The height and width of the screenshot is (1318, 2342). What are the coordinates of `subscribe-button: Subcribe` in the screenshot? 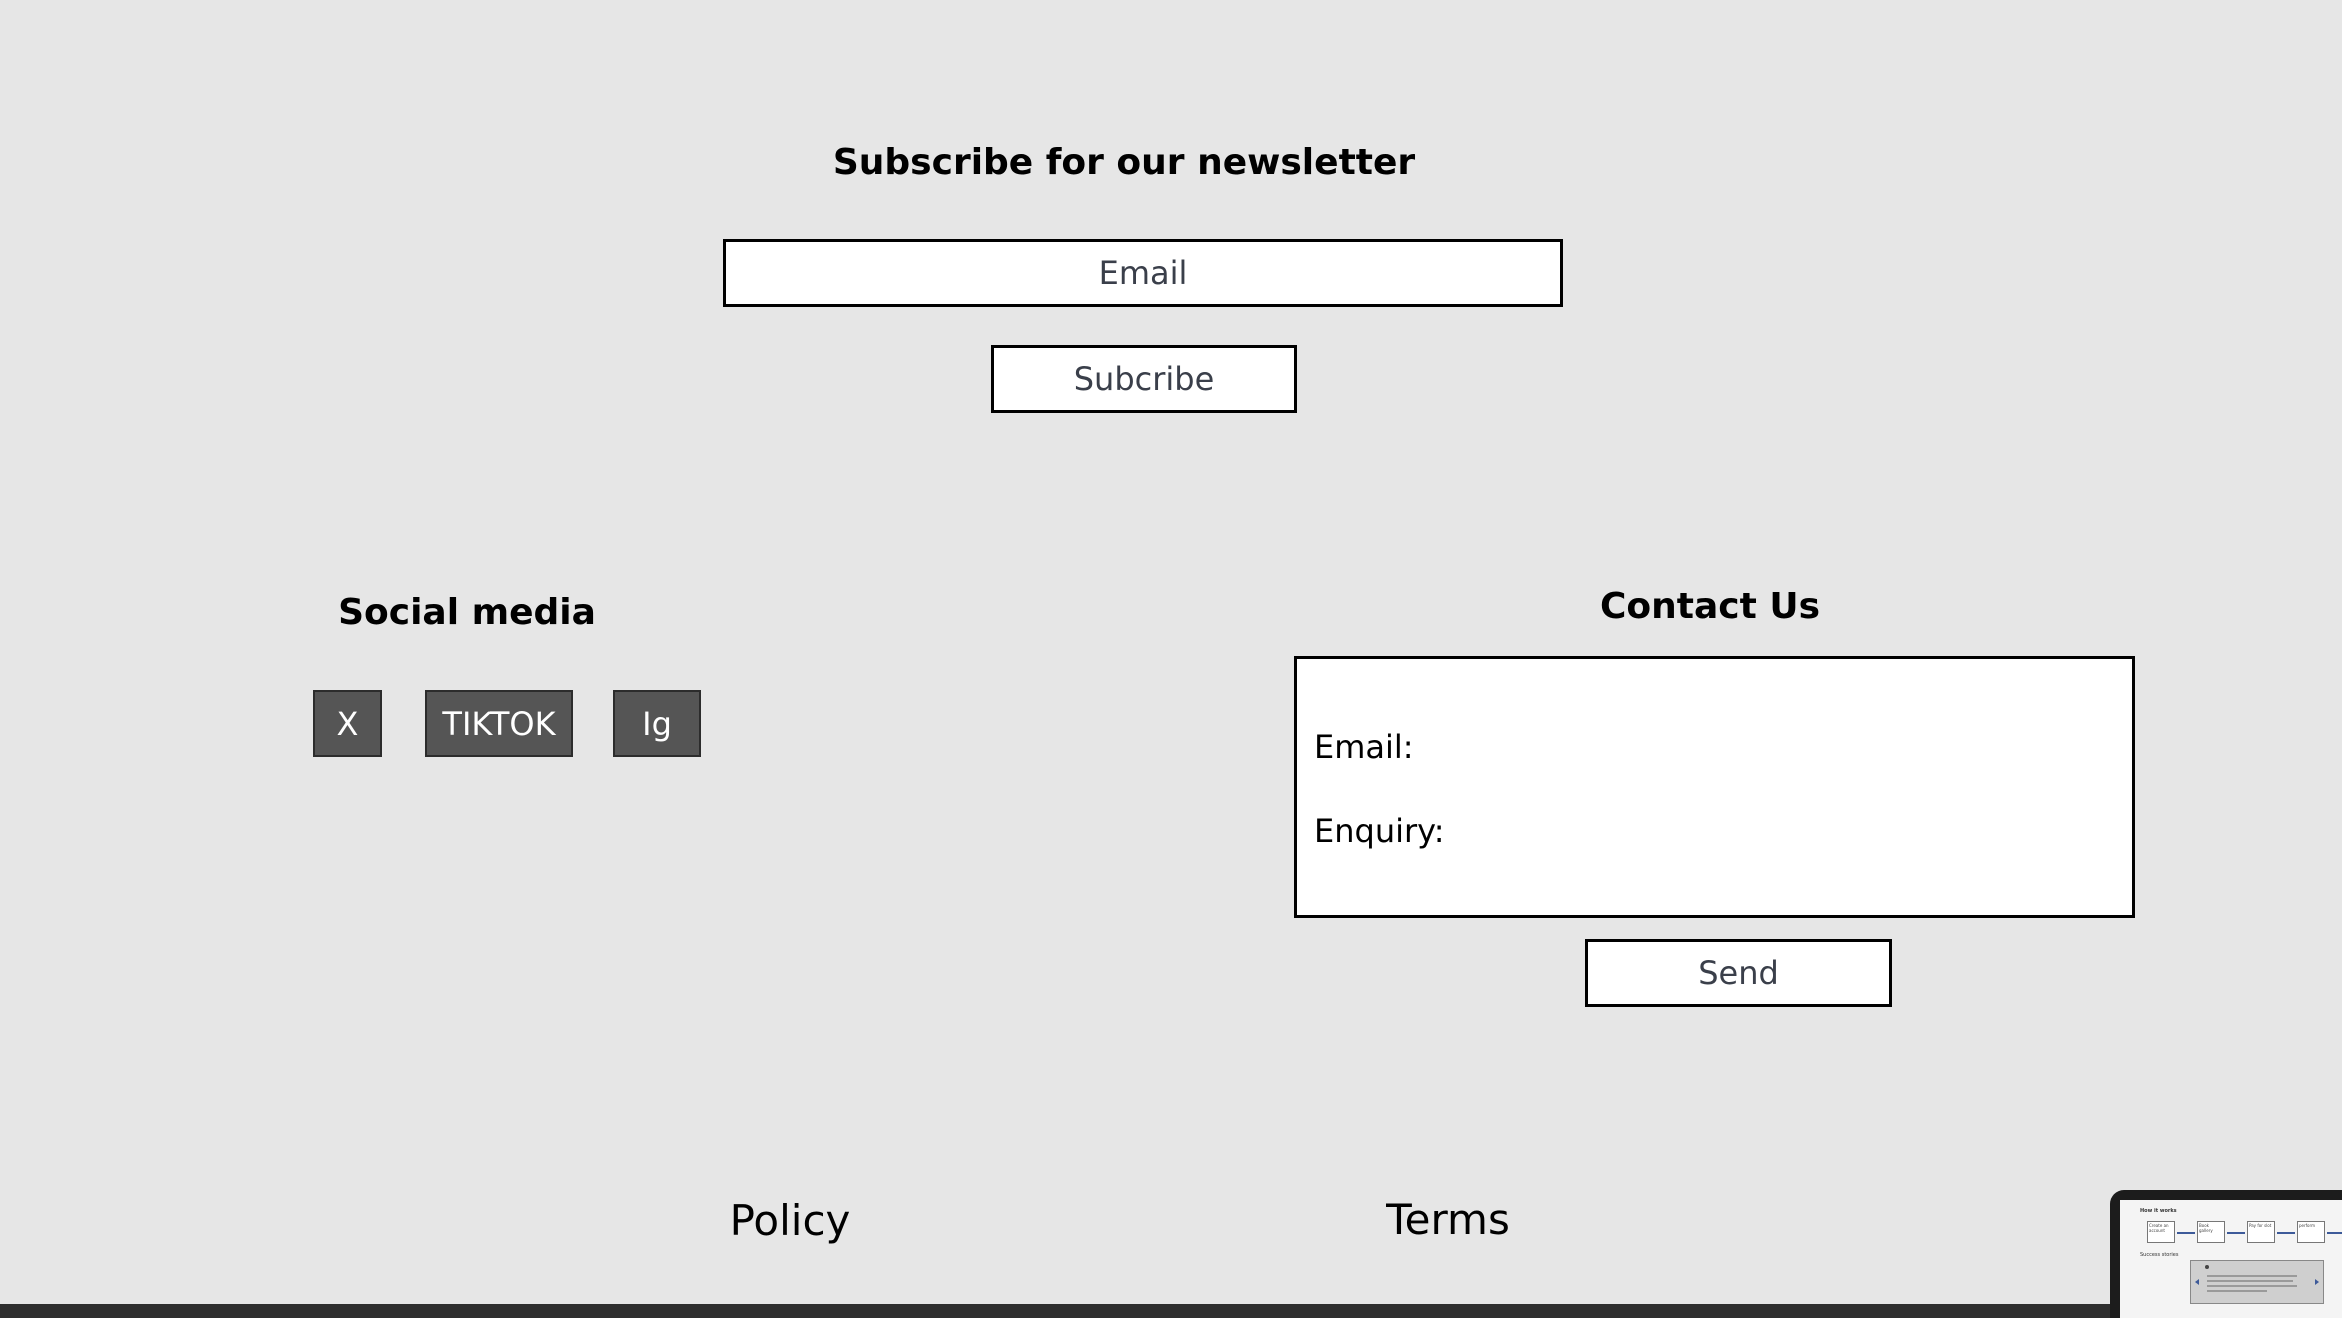 It's located at (1144, 379).